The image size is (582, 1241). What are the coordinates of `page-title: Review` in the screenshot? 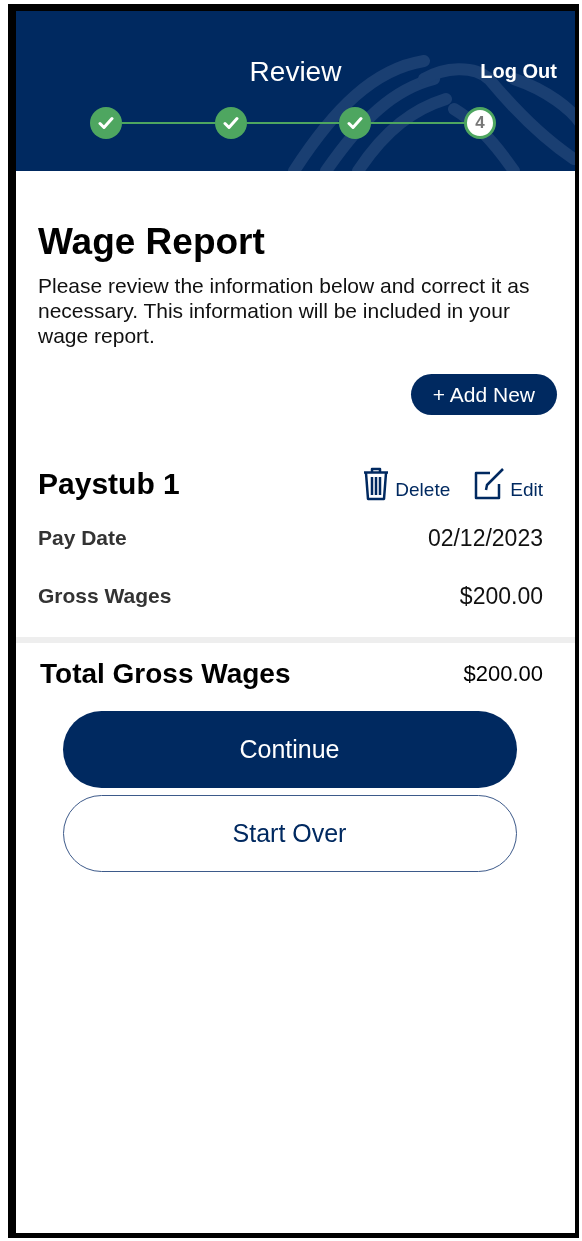 It's located at (295, 72).